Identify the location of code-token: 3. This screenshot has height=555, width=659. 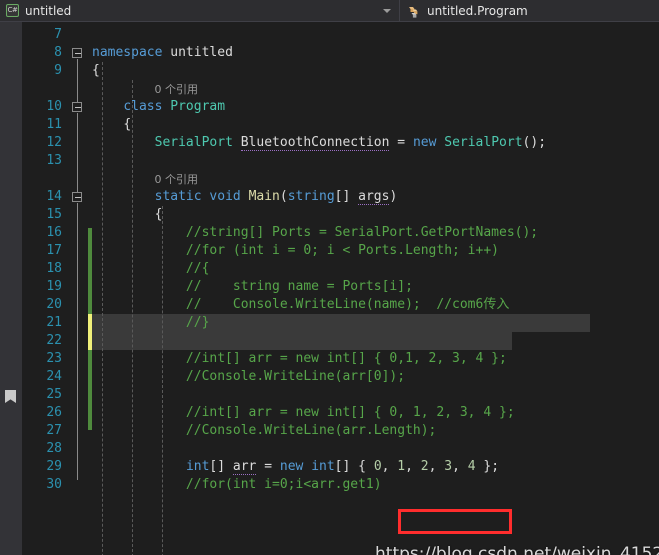
(448, 466).